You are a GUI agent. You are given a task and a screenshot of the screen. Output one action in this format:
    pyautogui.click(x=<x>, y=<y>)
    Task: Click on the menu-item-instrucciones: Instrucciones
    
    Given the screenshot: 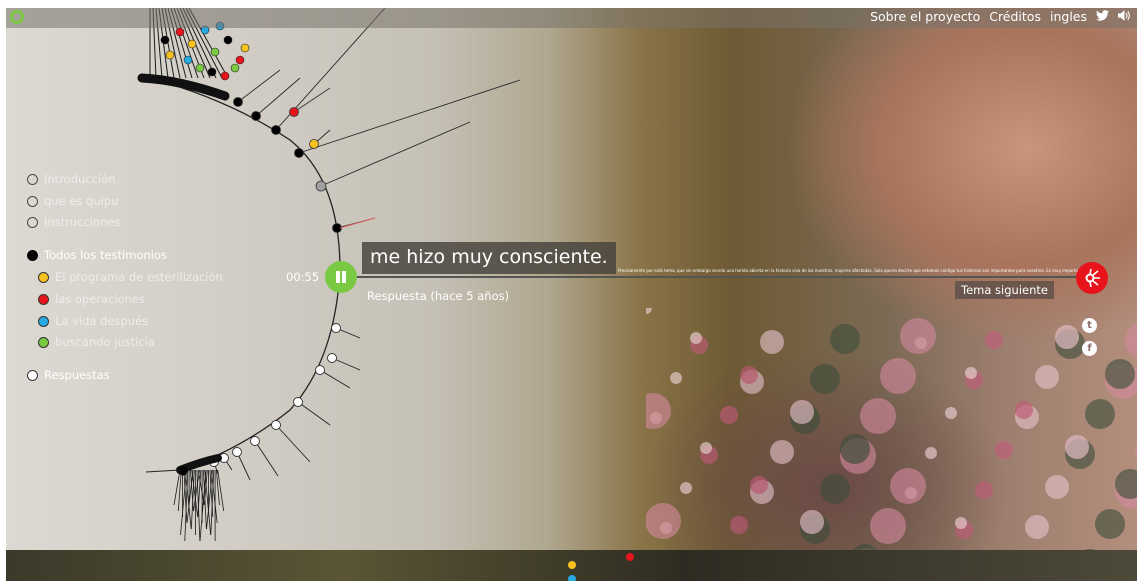 What is the action you would take?
    pyautogui.click(x=73, y=222)
    